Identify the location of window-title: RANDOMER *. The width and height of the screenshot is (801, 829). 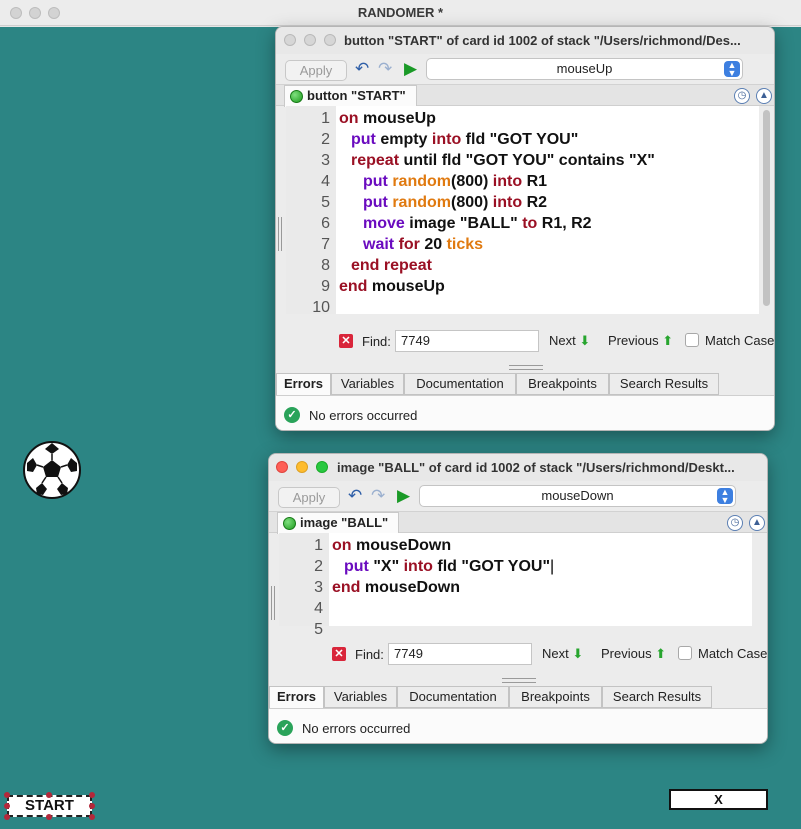
(400, 12).